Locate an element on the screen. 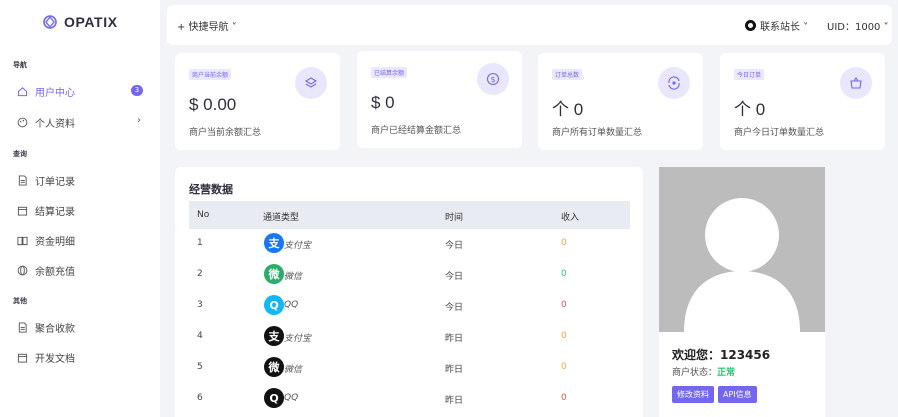 The height and width of the screenshot is (417, 898). status-label: 商户状态： is located at coordinates (695, 373).